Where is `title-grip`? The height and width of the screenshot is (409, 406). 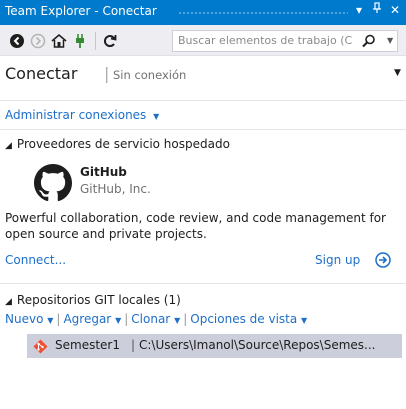
title-grip is located at coordinates (263, 13).